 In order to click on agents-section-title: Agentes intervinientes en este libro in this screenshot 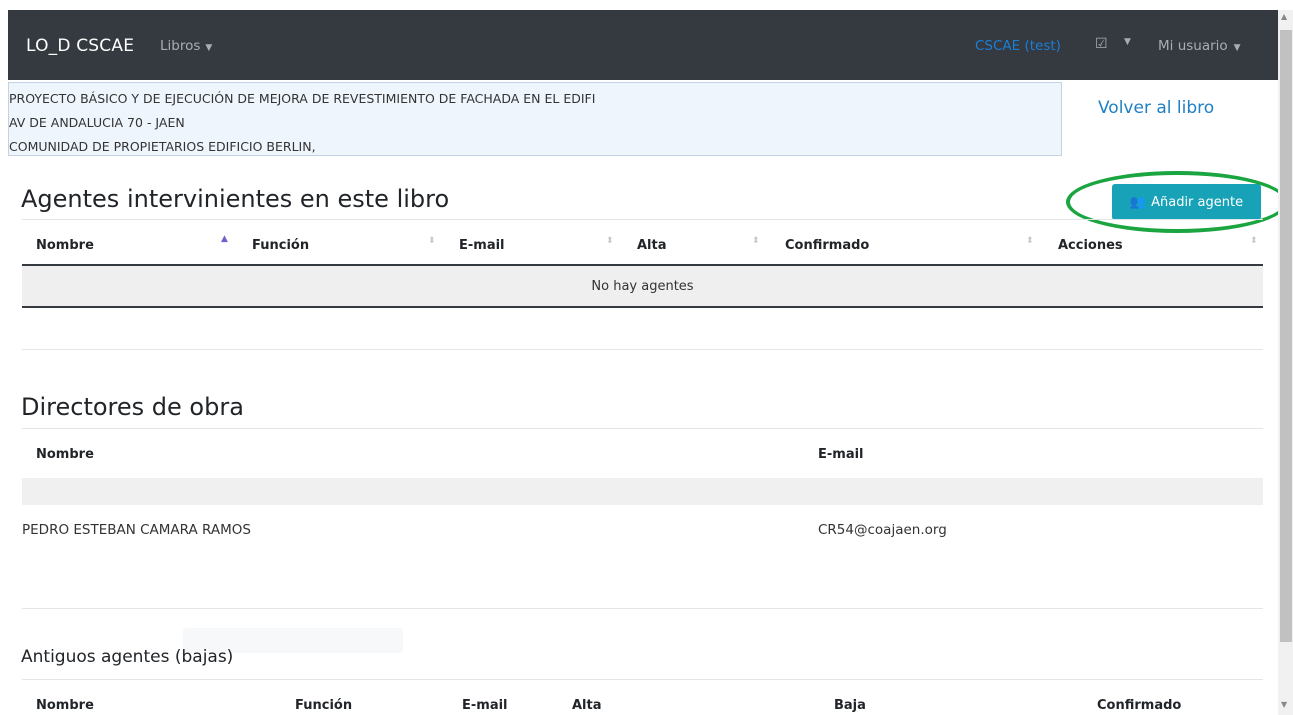, I will do `click(235, 199)`.